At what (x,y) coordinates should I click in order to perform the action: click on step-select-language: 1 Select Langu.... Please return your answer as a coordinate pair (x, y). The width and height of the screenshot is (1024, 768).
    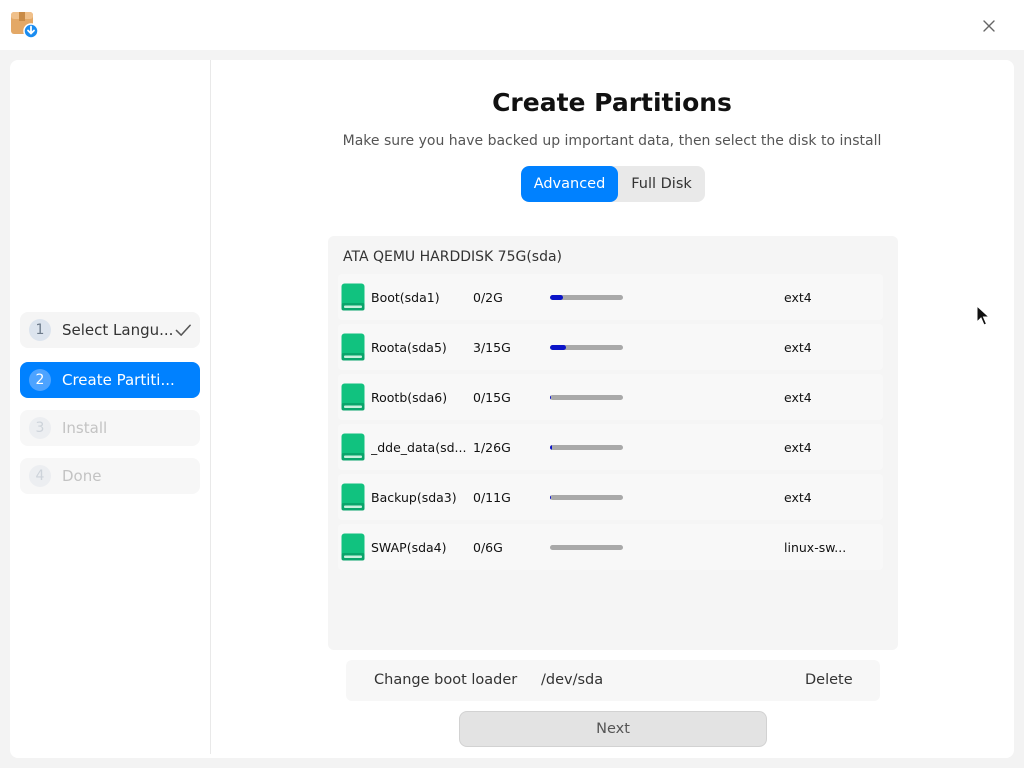
    Looking at the image, I should click on (110, 330).